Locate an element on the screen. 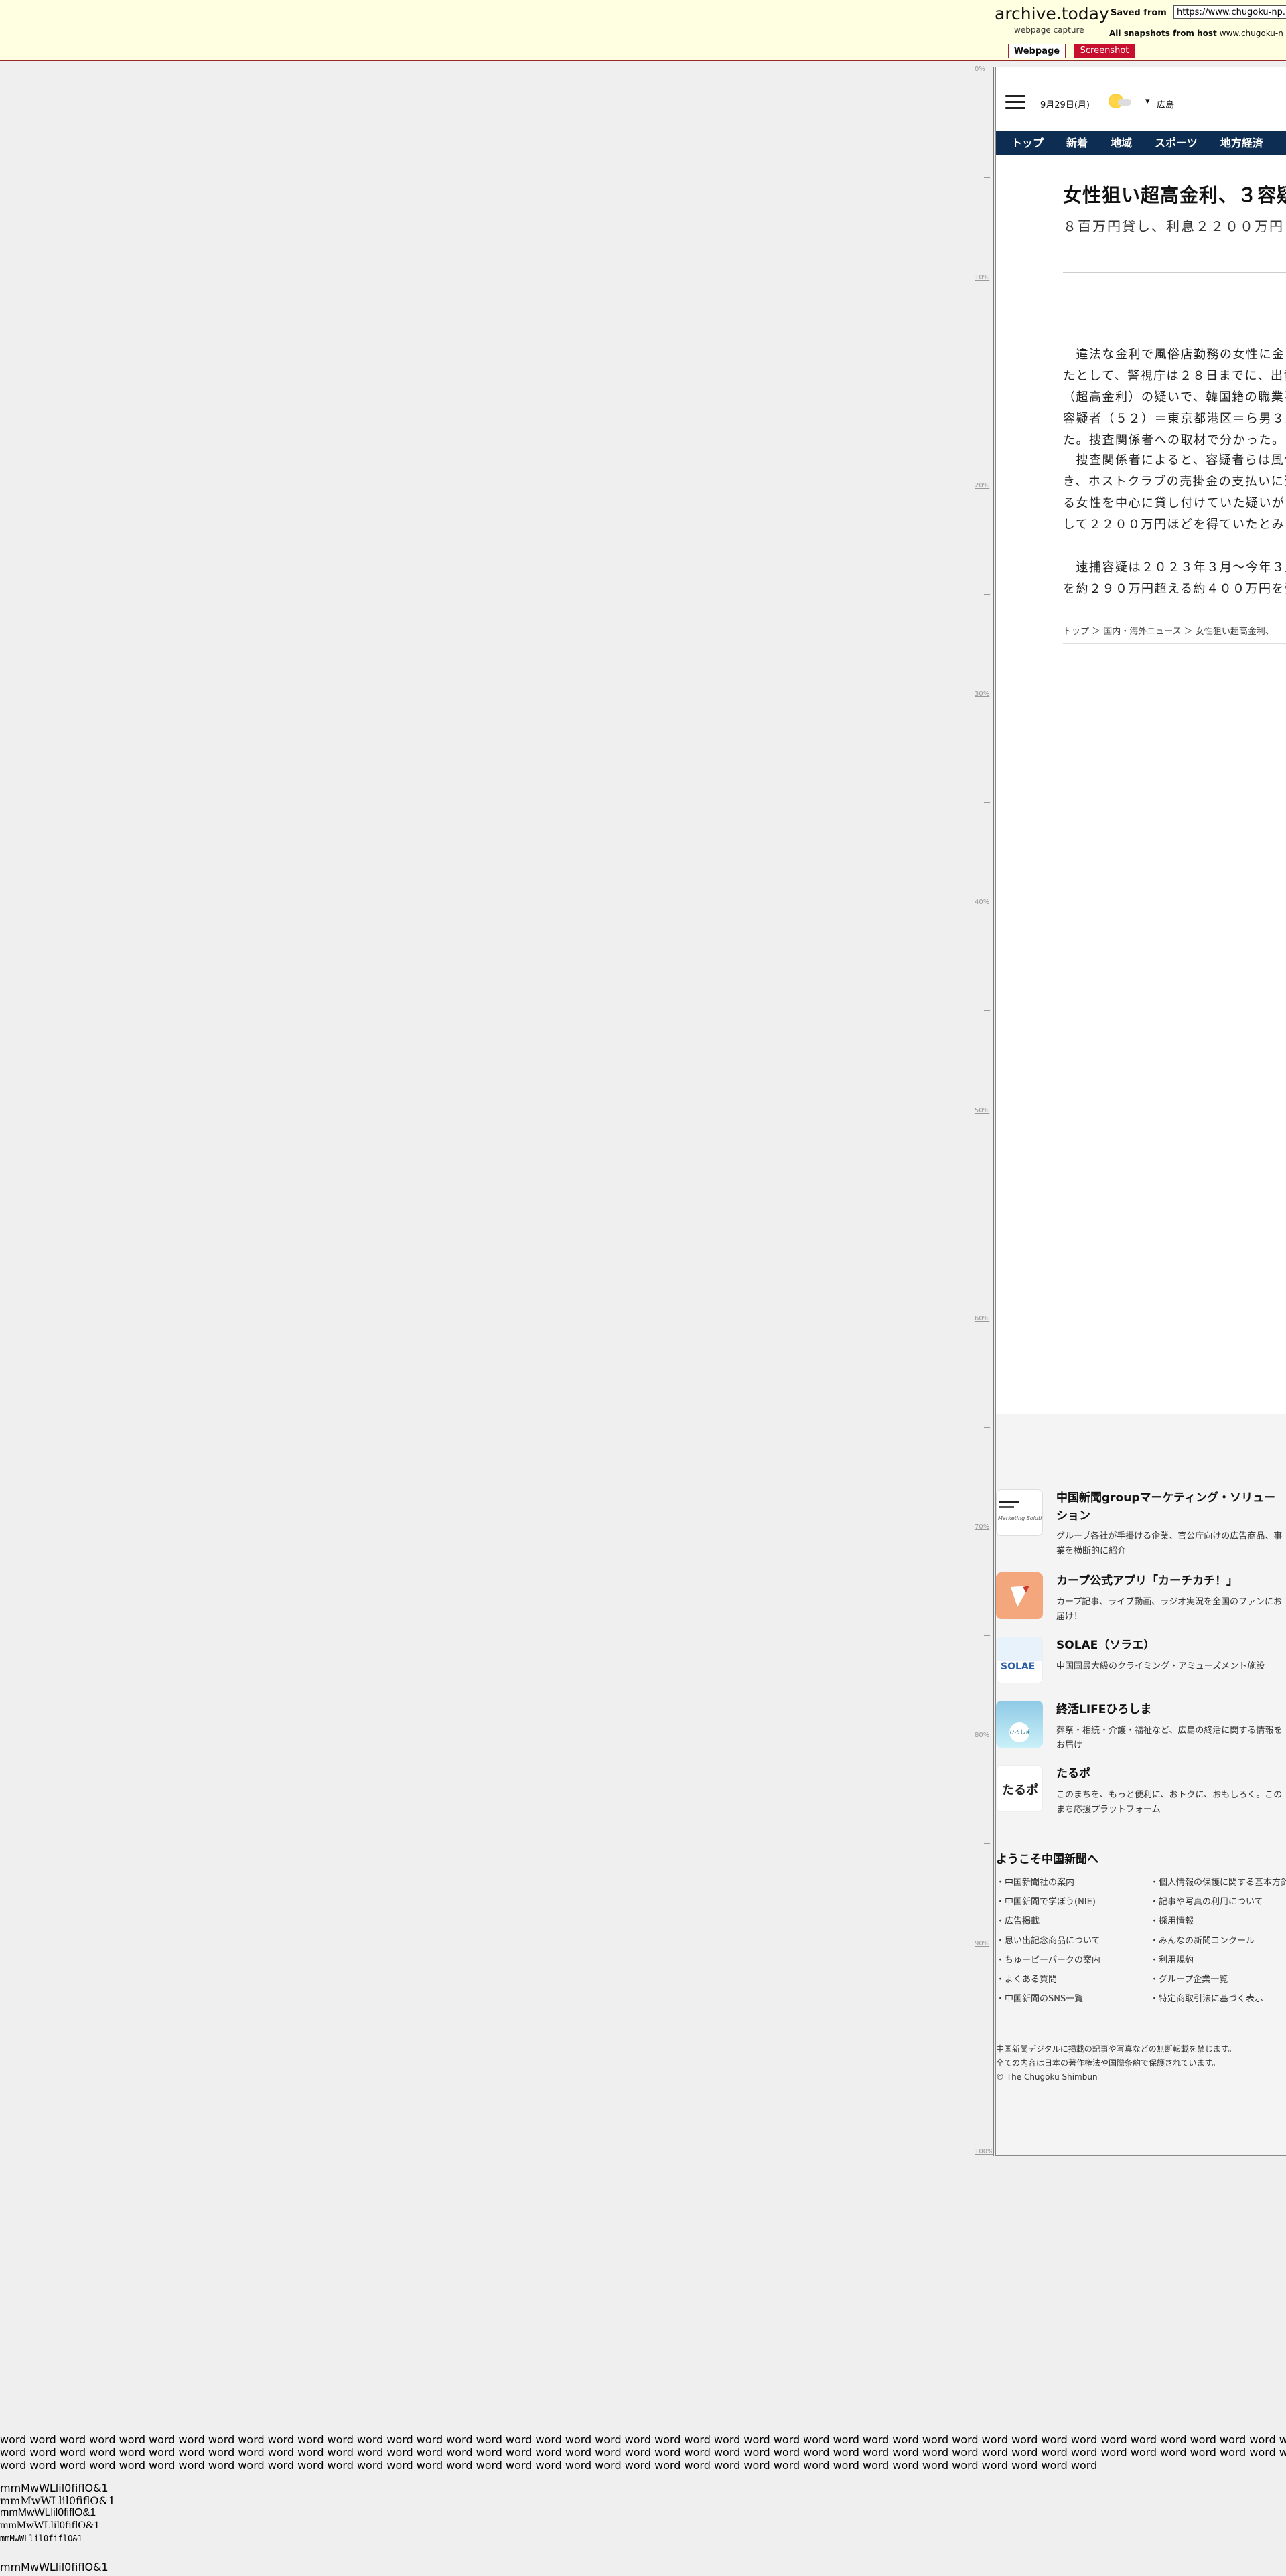  nav-item-top: トップ is located at coordinates (1023, 143).